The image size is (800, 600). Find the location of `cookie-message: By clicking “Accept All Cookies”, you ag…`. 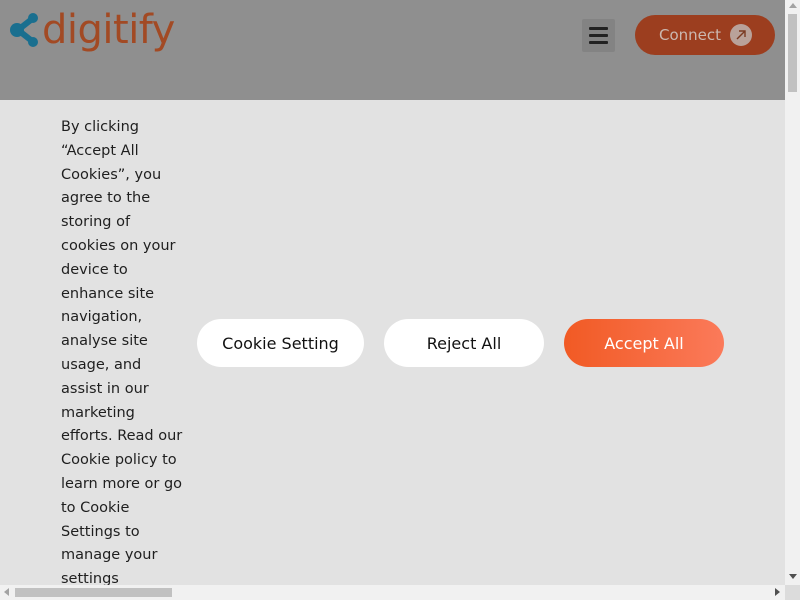

cookie-message: By clicking “Accept All Cookies”, you ag… is located at coordinates (122, 353).